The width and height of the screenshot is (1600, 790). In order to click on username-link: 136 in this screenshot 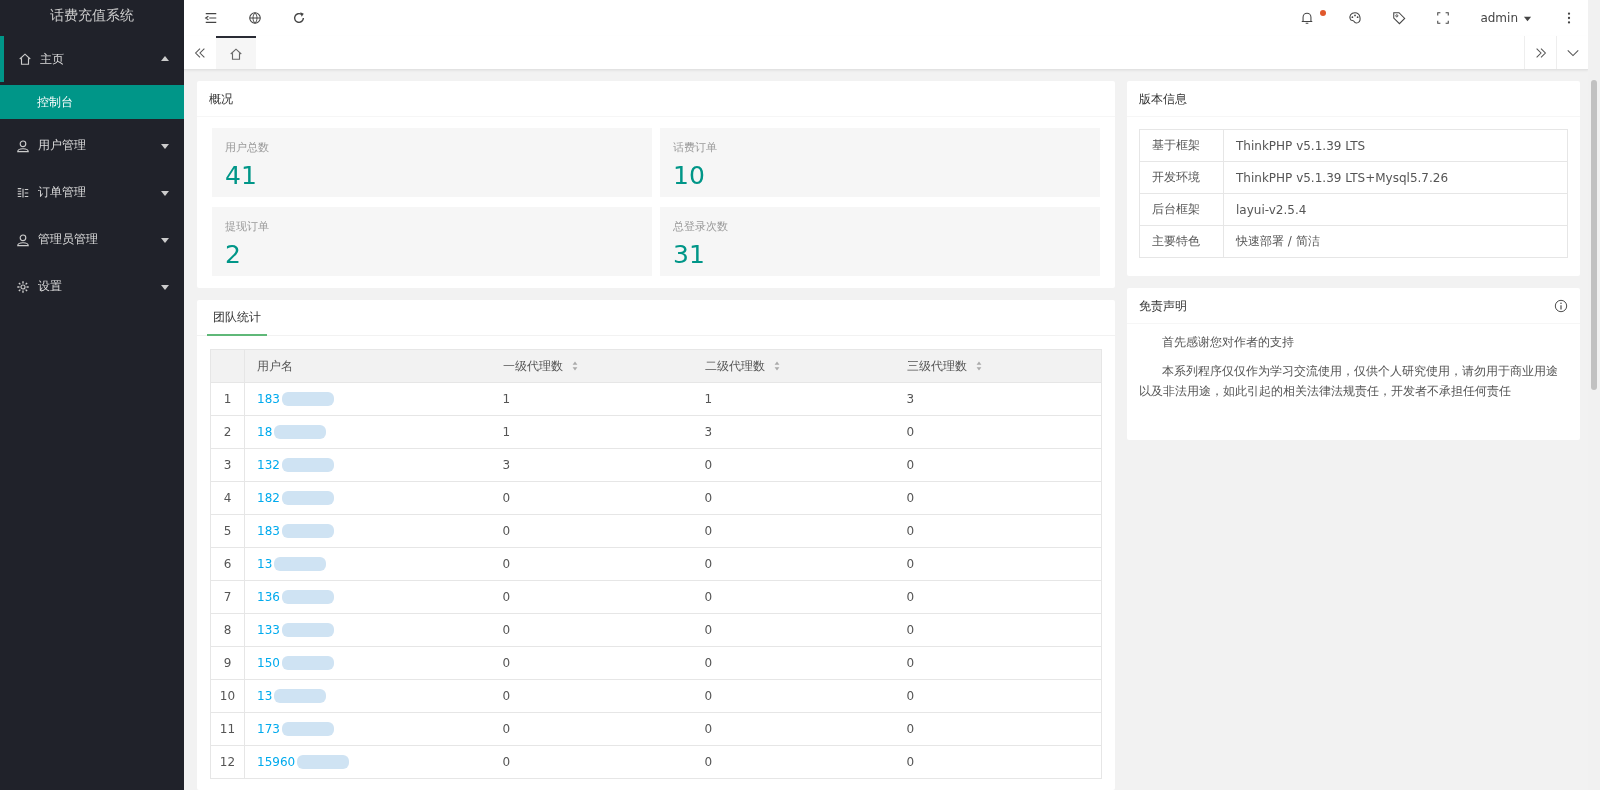, I will do `click(268, 597)`.